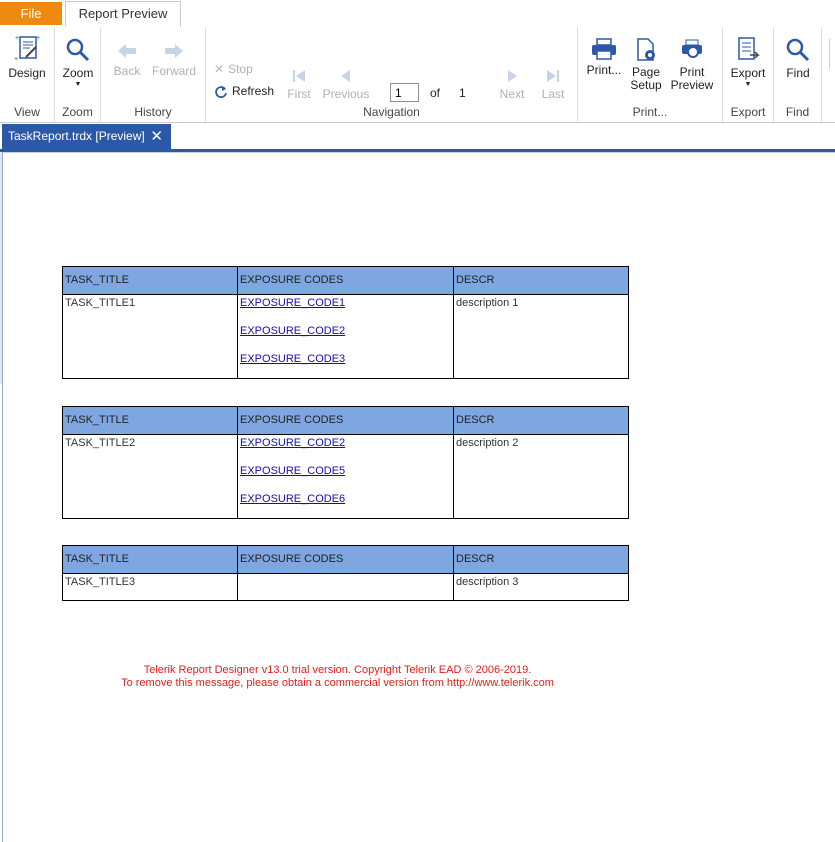 The height and width of the screenshot is (842, 835). What do you see at coordinates (798, 50) in the screenshot?
I see `search-icon` at bounding box center [798, 50].